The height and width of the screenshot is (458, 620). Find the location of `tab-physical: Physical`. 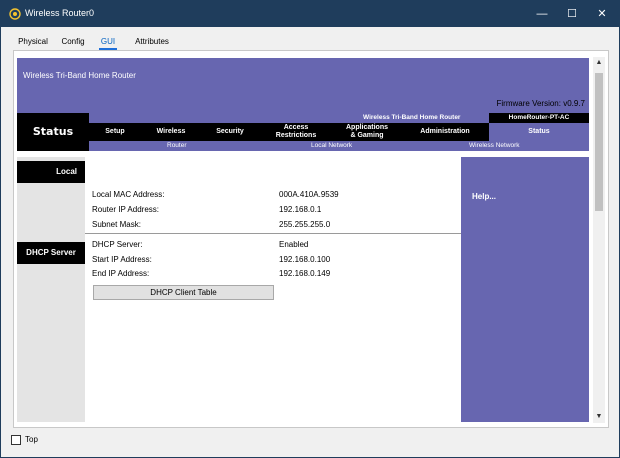

tab-physical: Physical is located at coordinates (33, 42).